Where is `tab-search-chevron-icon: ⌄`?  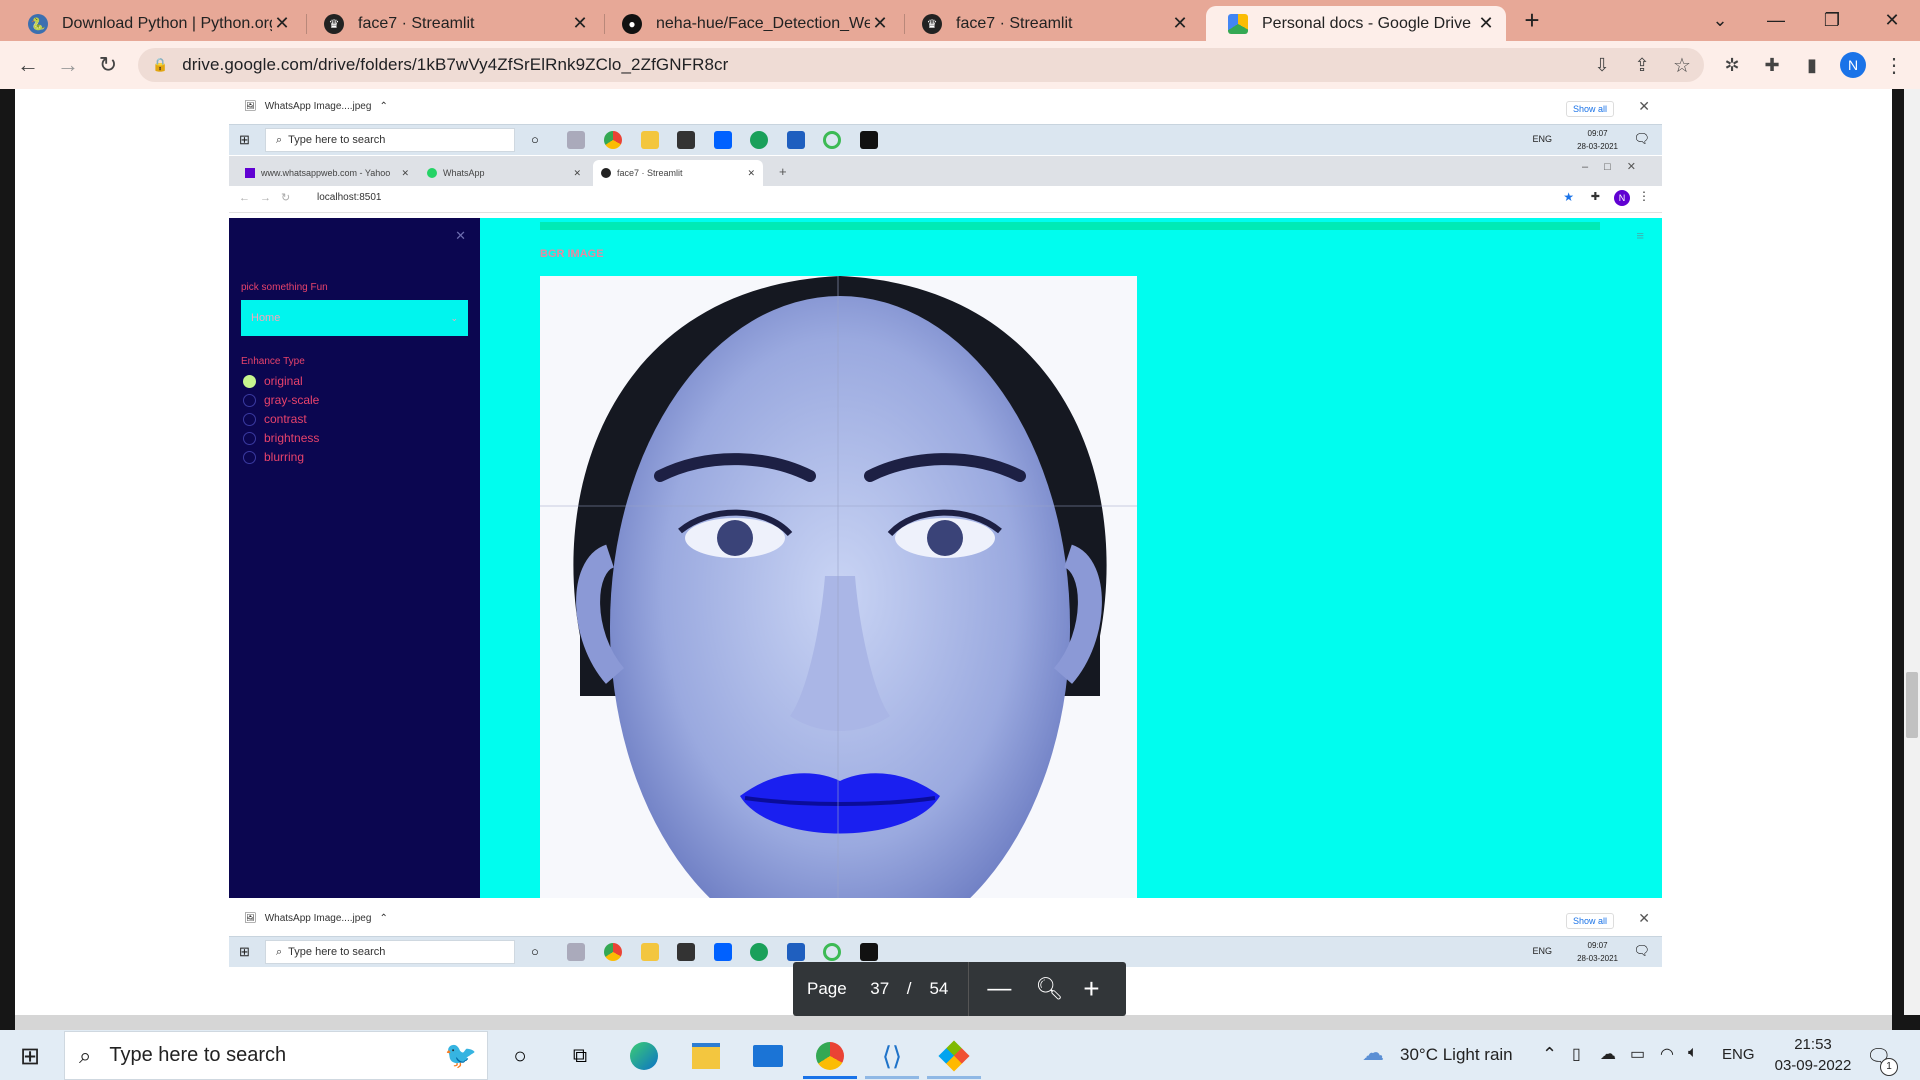 tab-search-chevron-icon: ⌄ is located at coordinates (1720, 20).